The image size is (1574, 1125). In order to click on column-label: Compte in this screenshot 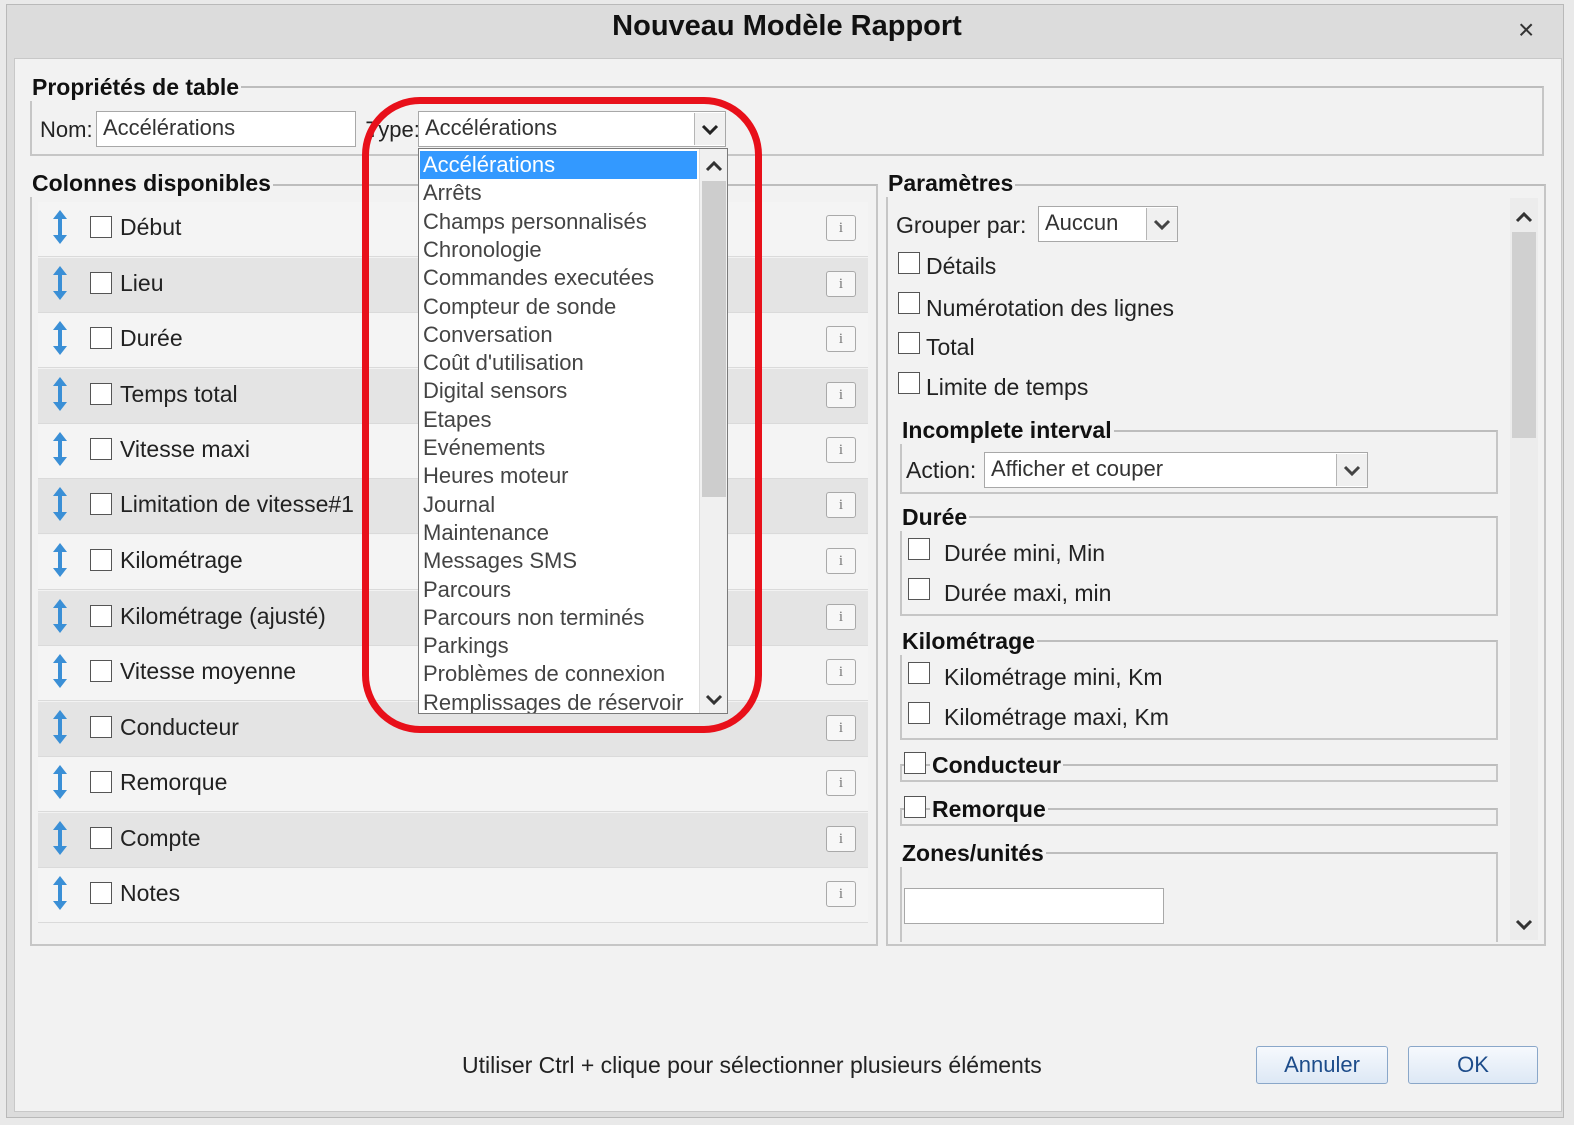, I will do `click(160, 838)`.